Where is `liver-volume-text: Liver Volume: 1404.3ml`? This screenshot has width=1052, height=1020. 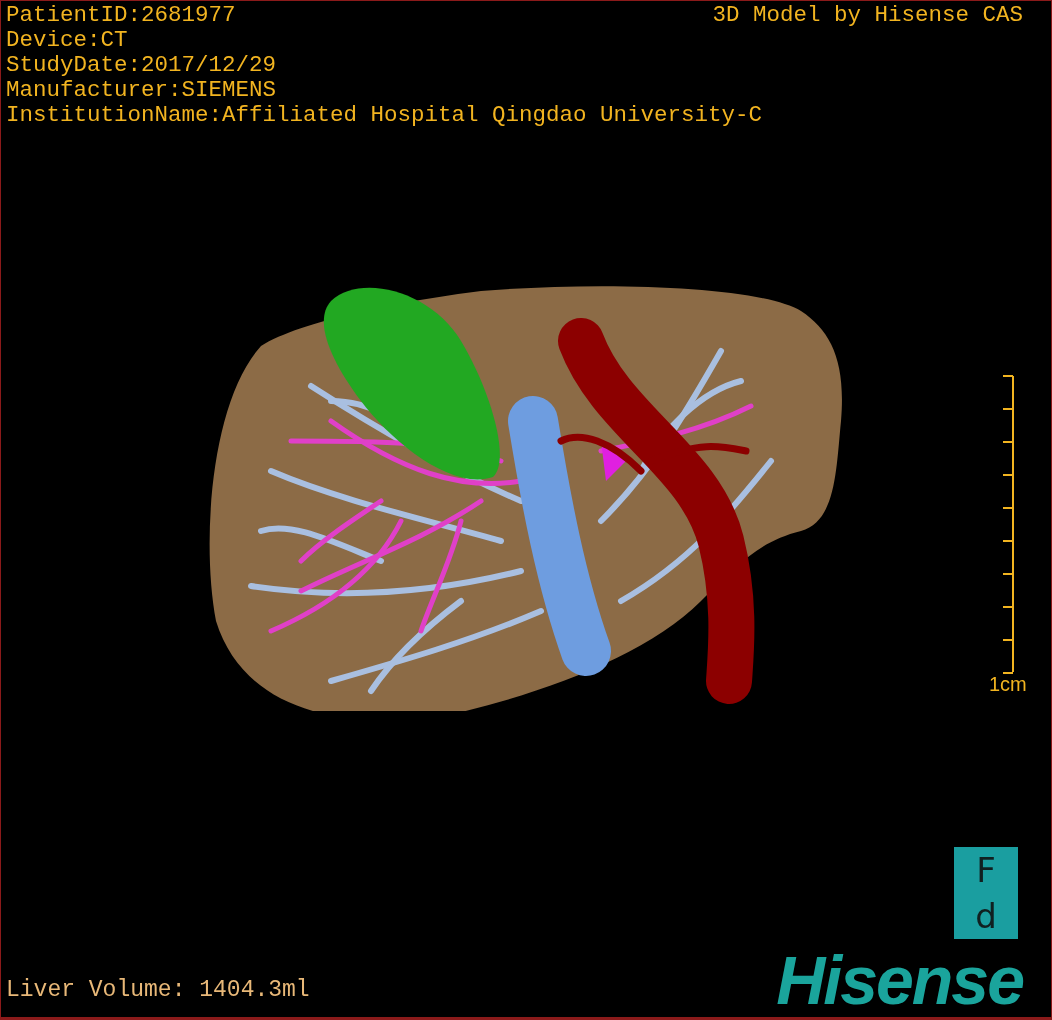 liver-volume-text: Liver Volume: 1404.3ml is located at coordinates (158, 990).